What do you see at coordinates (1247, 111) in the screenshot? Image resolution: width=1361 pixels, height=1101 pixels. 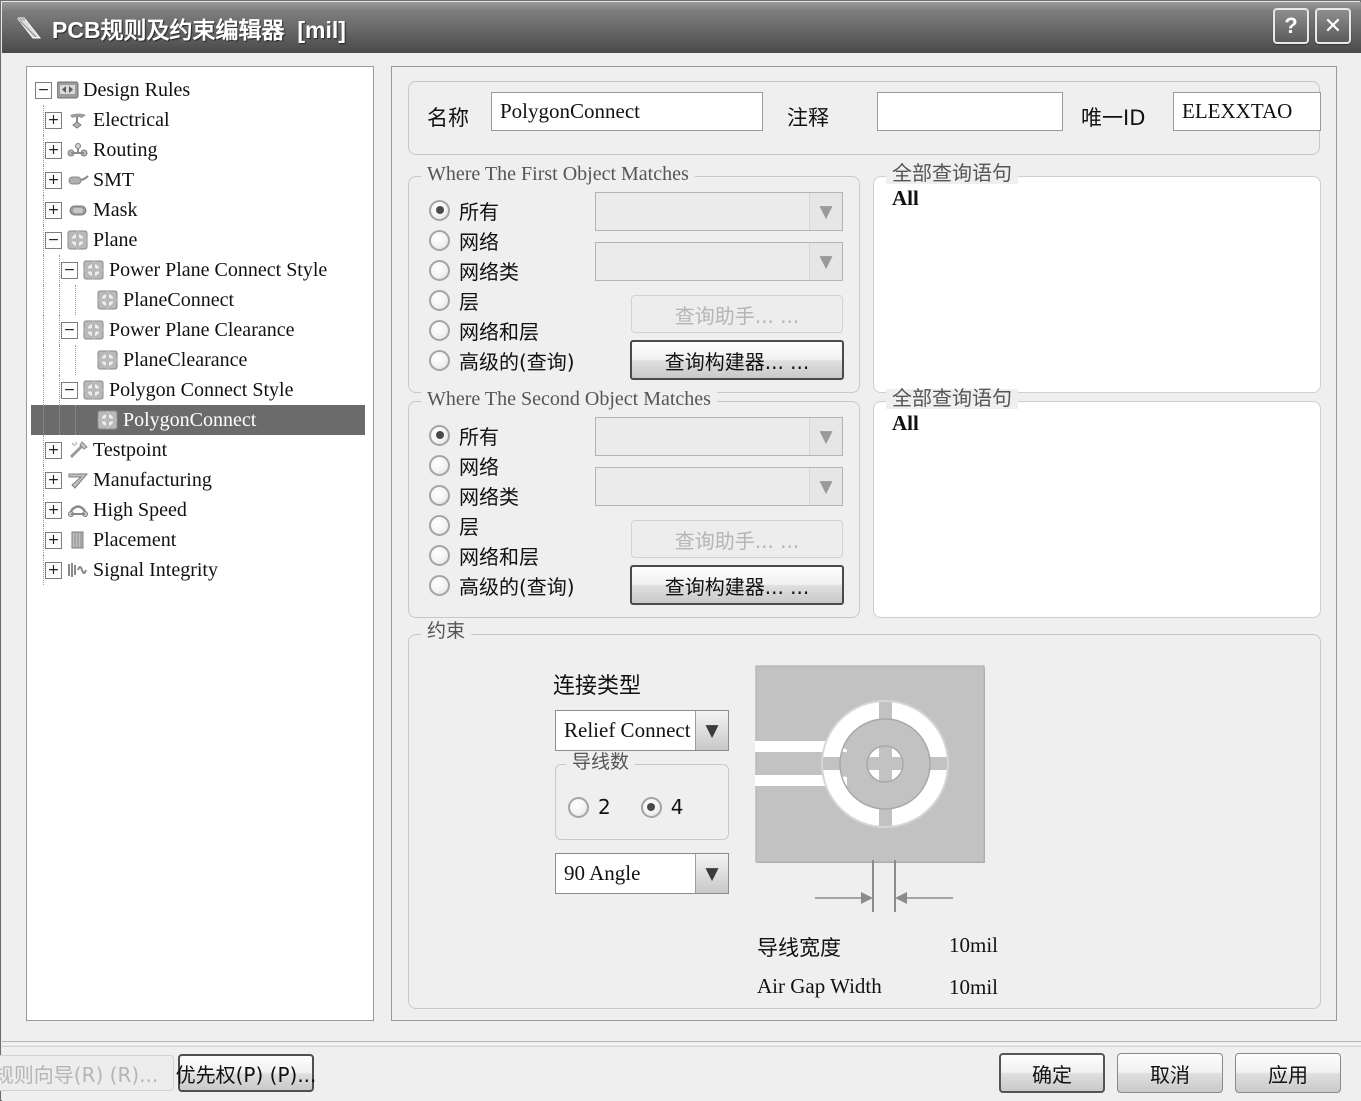 I see `unique-id-input: ELEXXTAO` at bounding box center [1247, 111].